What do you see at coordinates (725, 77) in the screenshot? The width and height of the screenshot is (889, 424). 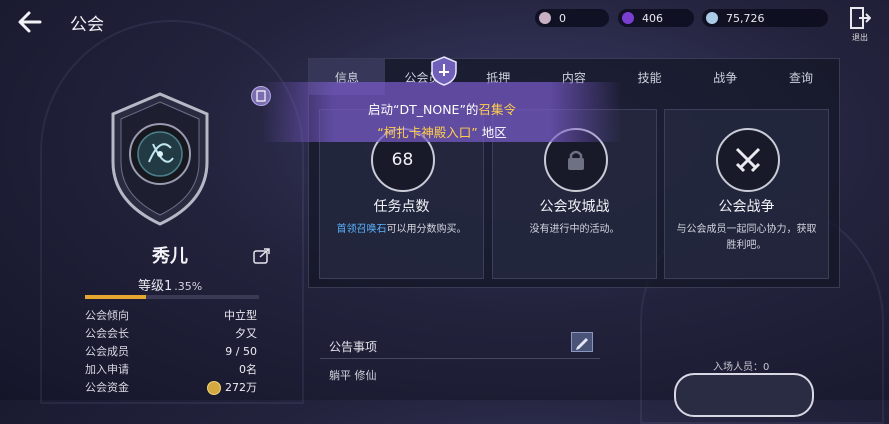 I see `tab-war: 战争` at bounding box center [725, 77].